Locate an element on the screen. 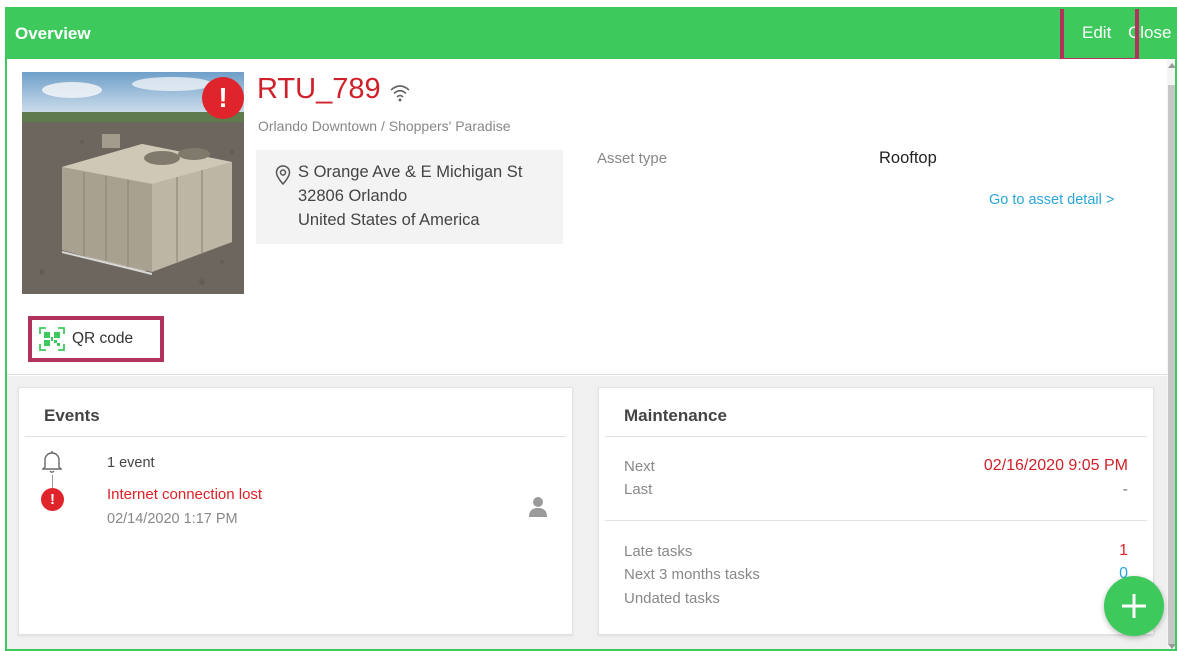  panel-title: Overview is located at coordinates (53, 33).